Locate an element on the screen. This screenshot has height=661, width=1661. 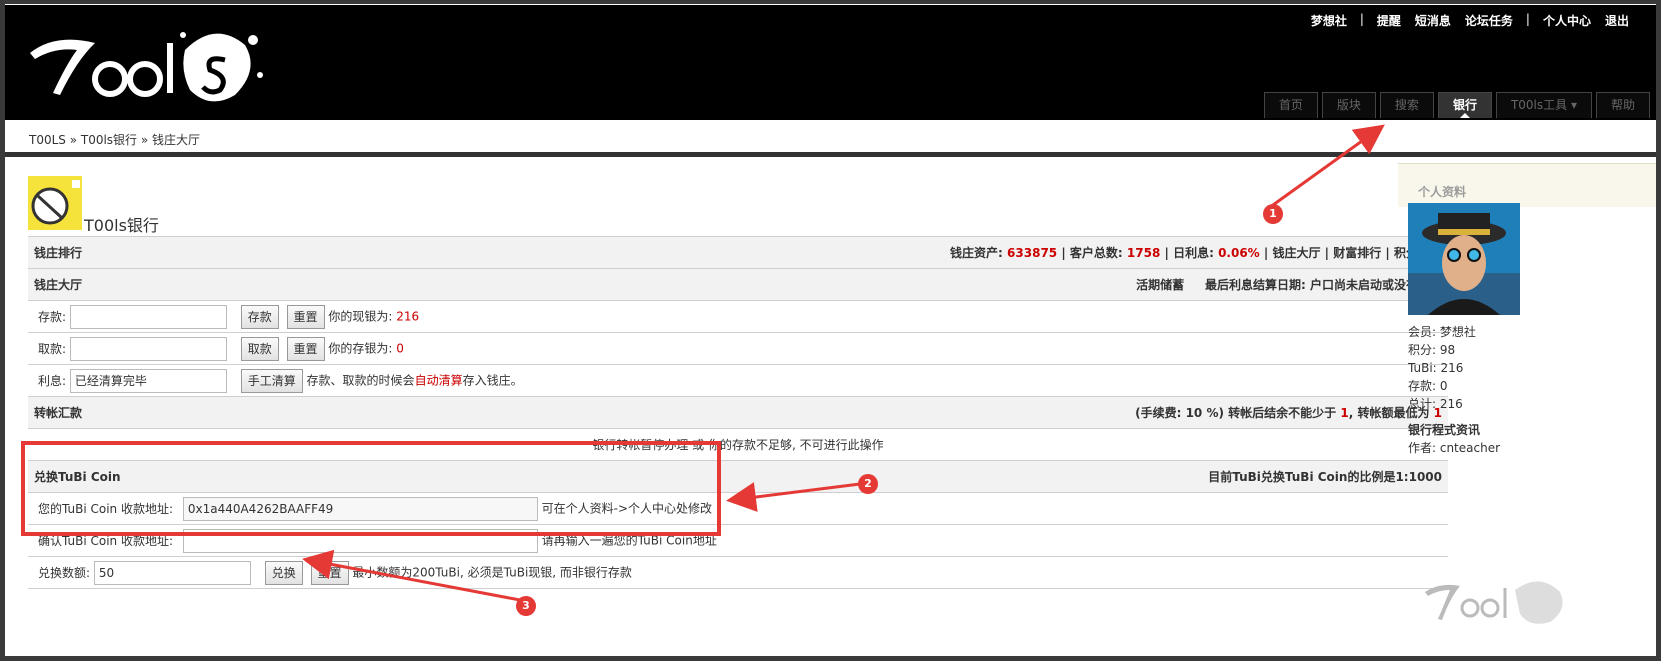
annotation-badge-2: 2 is located at coordinates (868, 484).